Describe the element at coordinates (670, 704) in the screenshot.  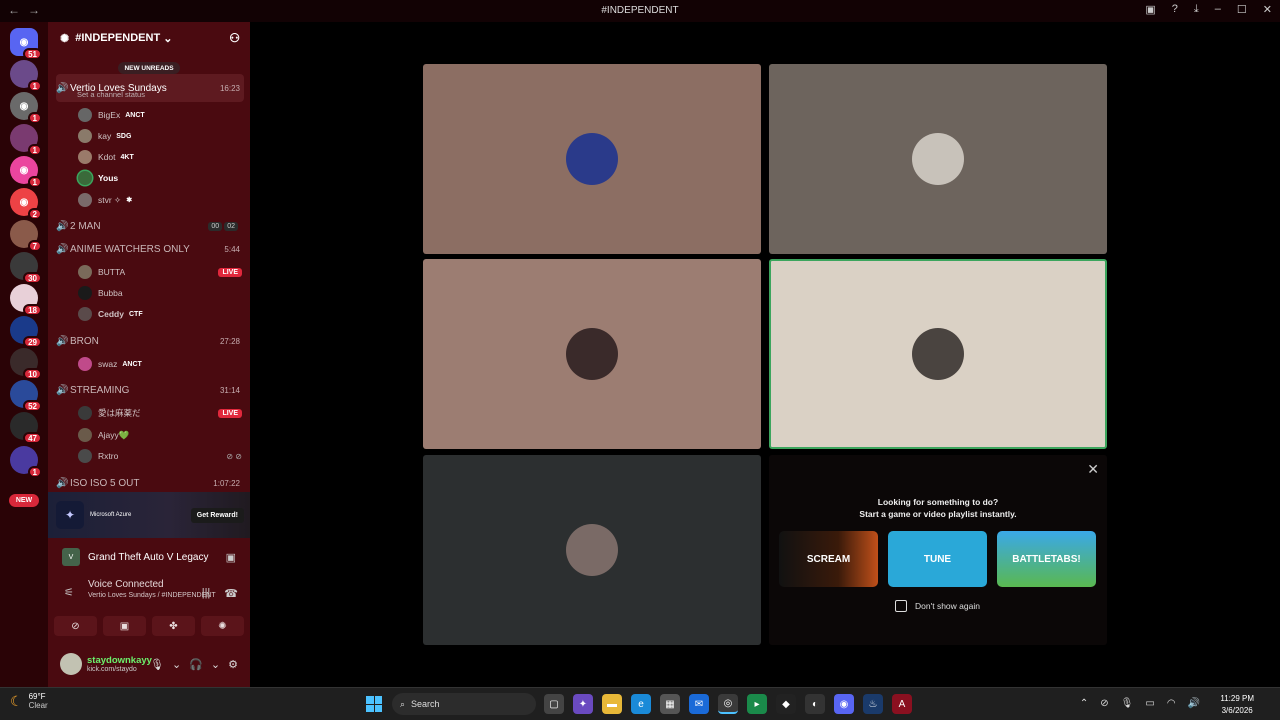
I see `store-icon: ▦` at that location.